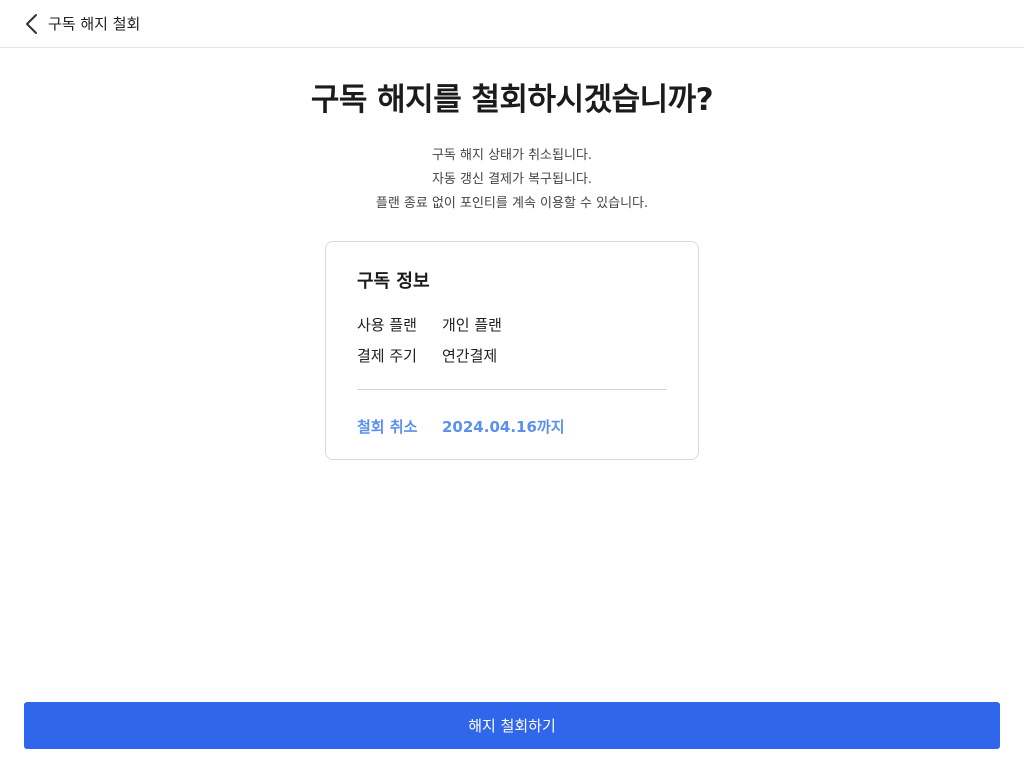 Image resolution: width=1024 pixels, height=768 pixels. Describe the element at coordinates (512, 725) in the screenshot. I see `withdraw-cancellation-button: 해지 철회하기` at that location.